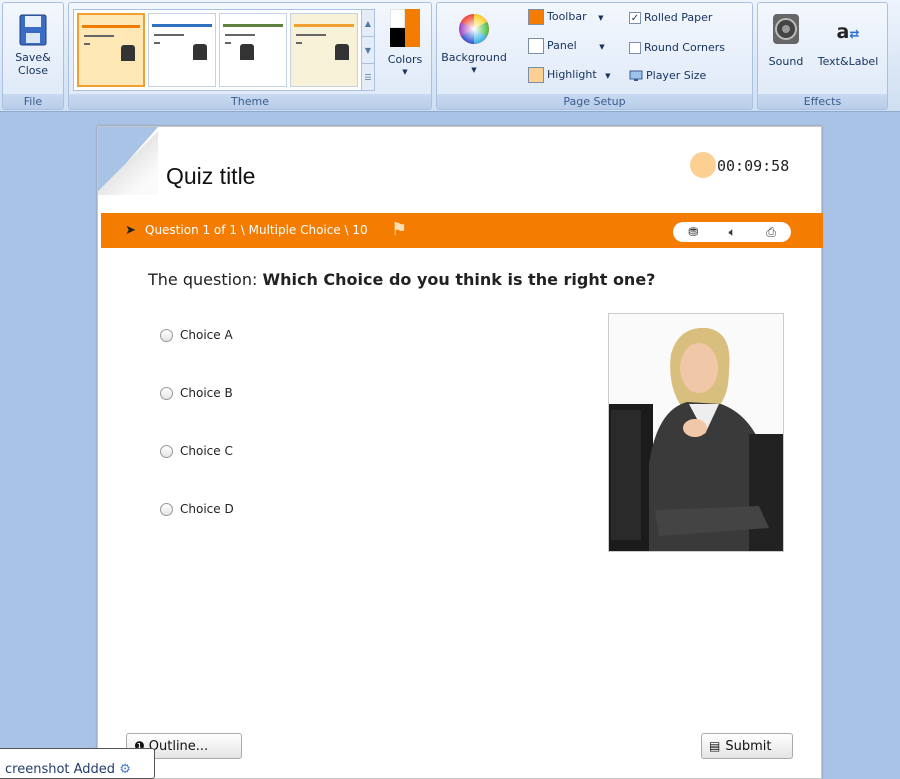 The width and height of the screenshot is (900, 779). Describe the element at coordinates (405, 28) in the screenshot. I see `colors-icon` at that location.